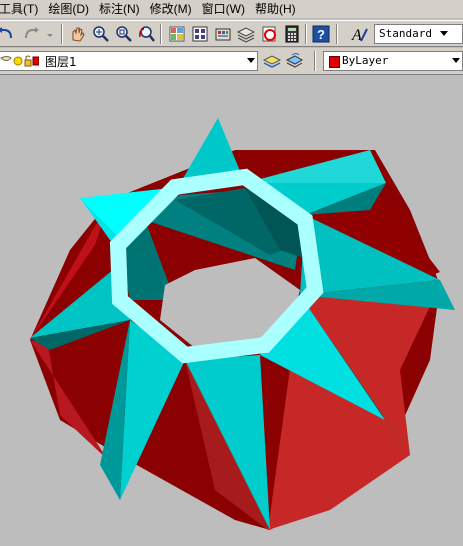 The image size is (463, 546). I want to click on undo-icon, so click(8, 34).